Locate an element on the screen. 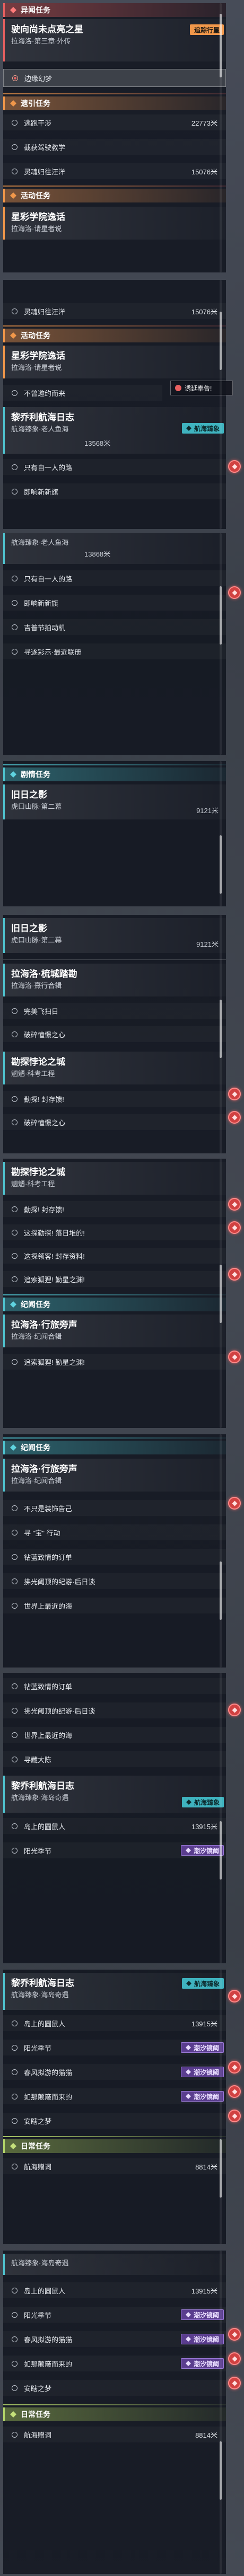 The height and width of the screenshot is (2576, 244). quest-step: 寻 "宝" 行动 is located at coordinates (115, 1532).